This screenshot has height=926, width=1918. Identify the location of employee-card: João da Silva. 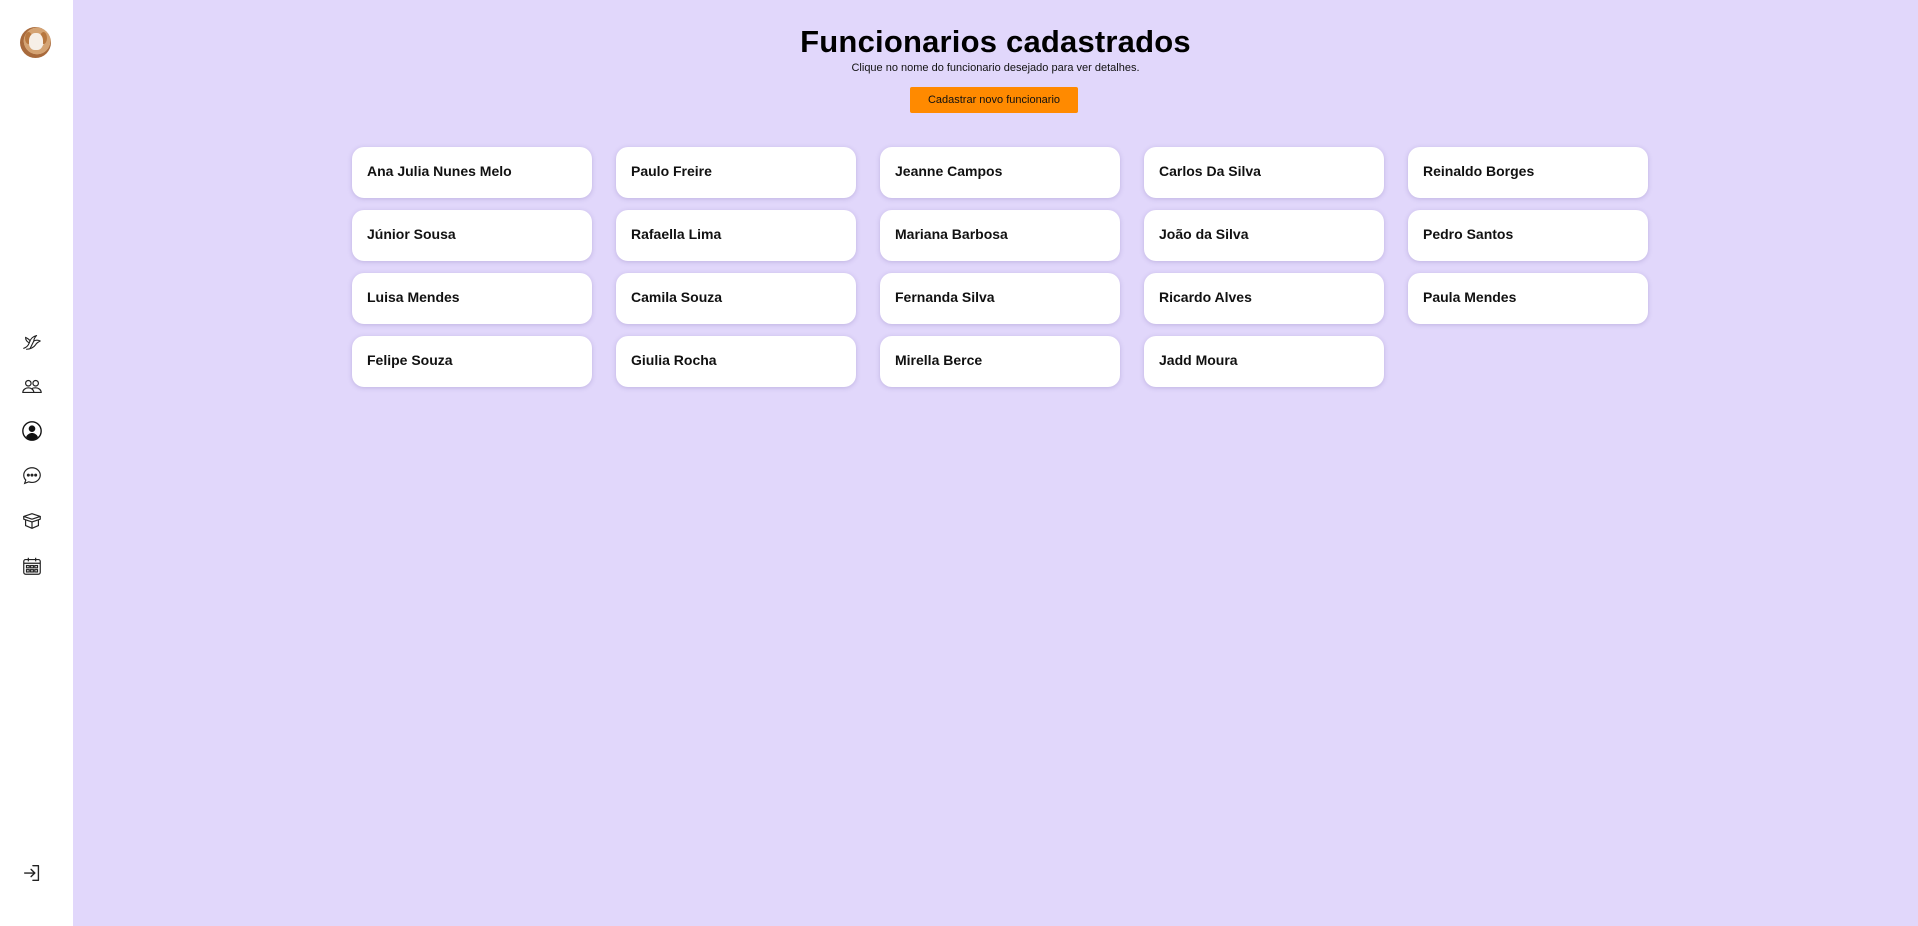
(1264, 235).